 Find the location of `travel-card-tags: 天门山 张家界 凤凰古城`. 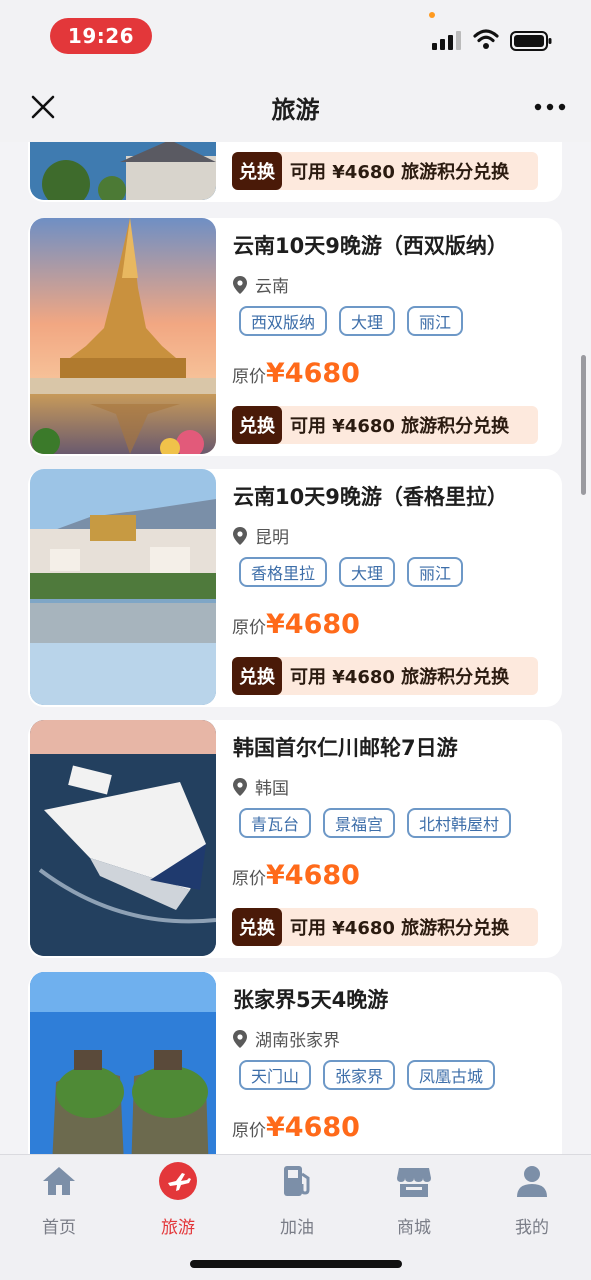

travel-card-tags: 天门山 张家界 凤凰古城 is located at coordinates (367, 1075).